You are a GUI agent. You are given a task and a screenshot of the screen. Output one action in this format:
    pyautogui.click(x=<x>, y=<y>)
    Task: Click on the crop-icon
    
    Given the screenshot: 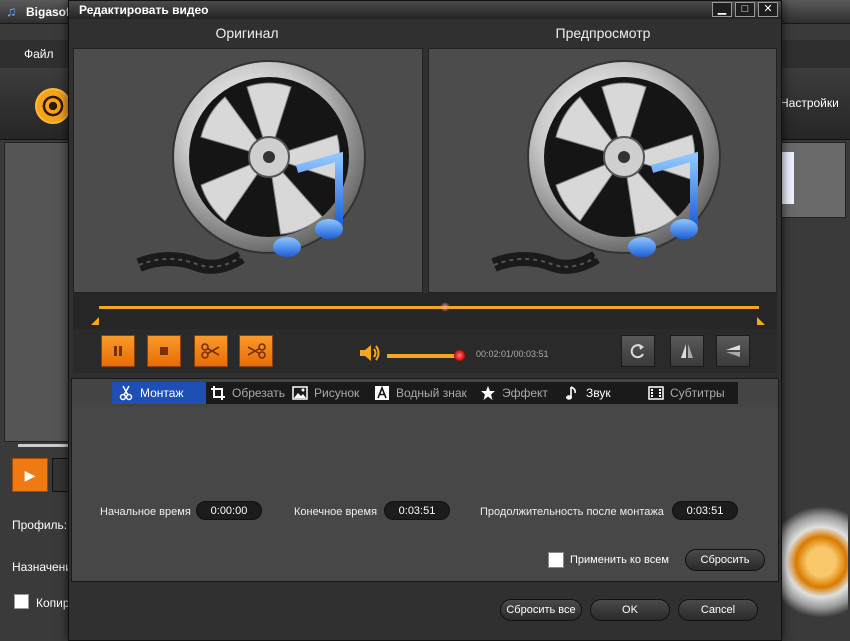 What is the action you would take?
    pyautogui.click(x=218, y=393)
    